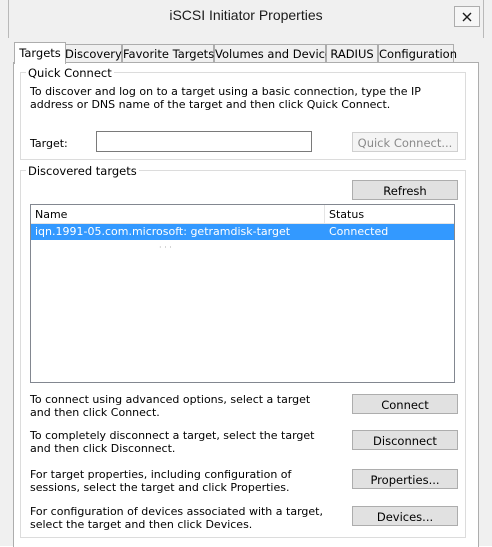 The image size is (492, 547). I want to click on tab-volumes-and-devices: Volumes and Devices, so click(276, 53).